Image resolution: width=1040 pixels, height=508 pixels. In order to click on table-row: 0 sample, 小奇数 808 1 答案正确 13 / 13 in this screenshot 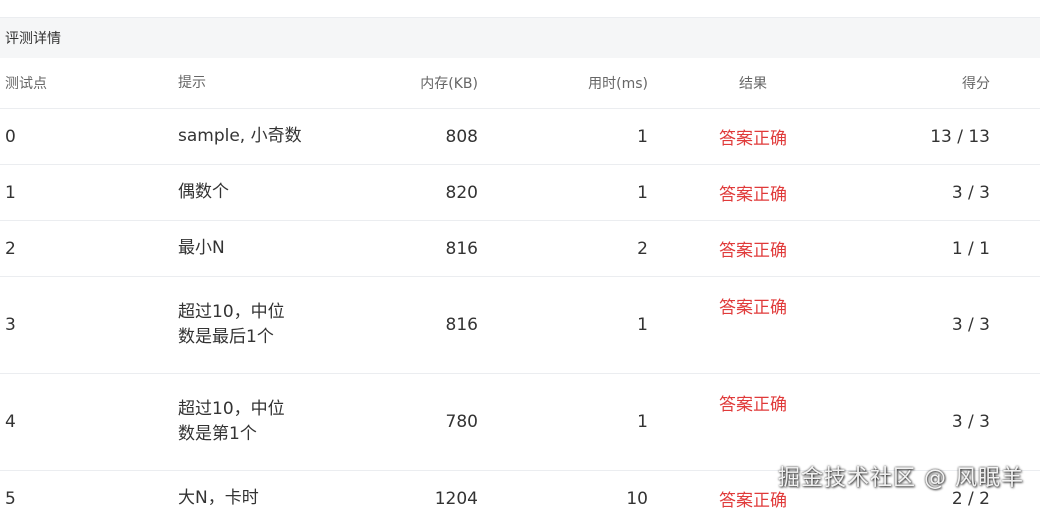, I will do `click(520, 136)`.